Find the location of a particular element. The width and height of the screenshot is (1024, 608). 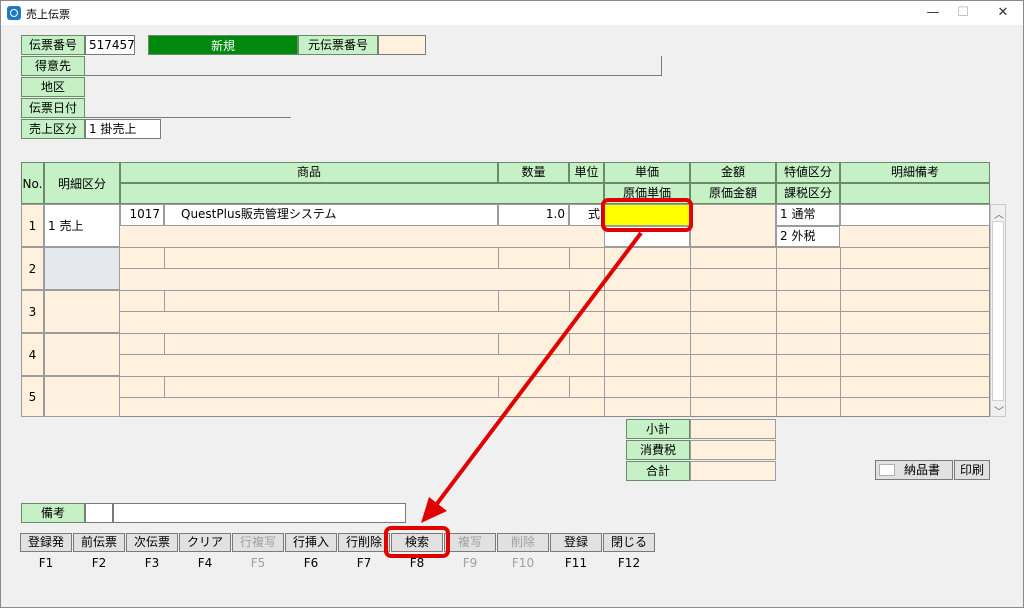

annotation-arrow-line is located at coordinates (537, 371).